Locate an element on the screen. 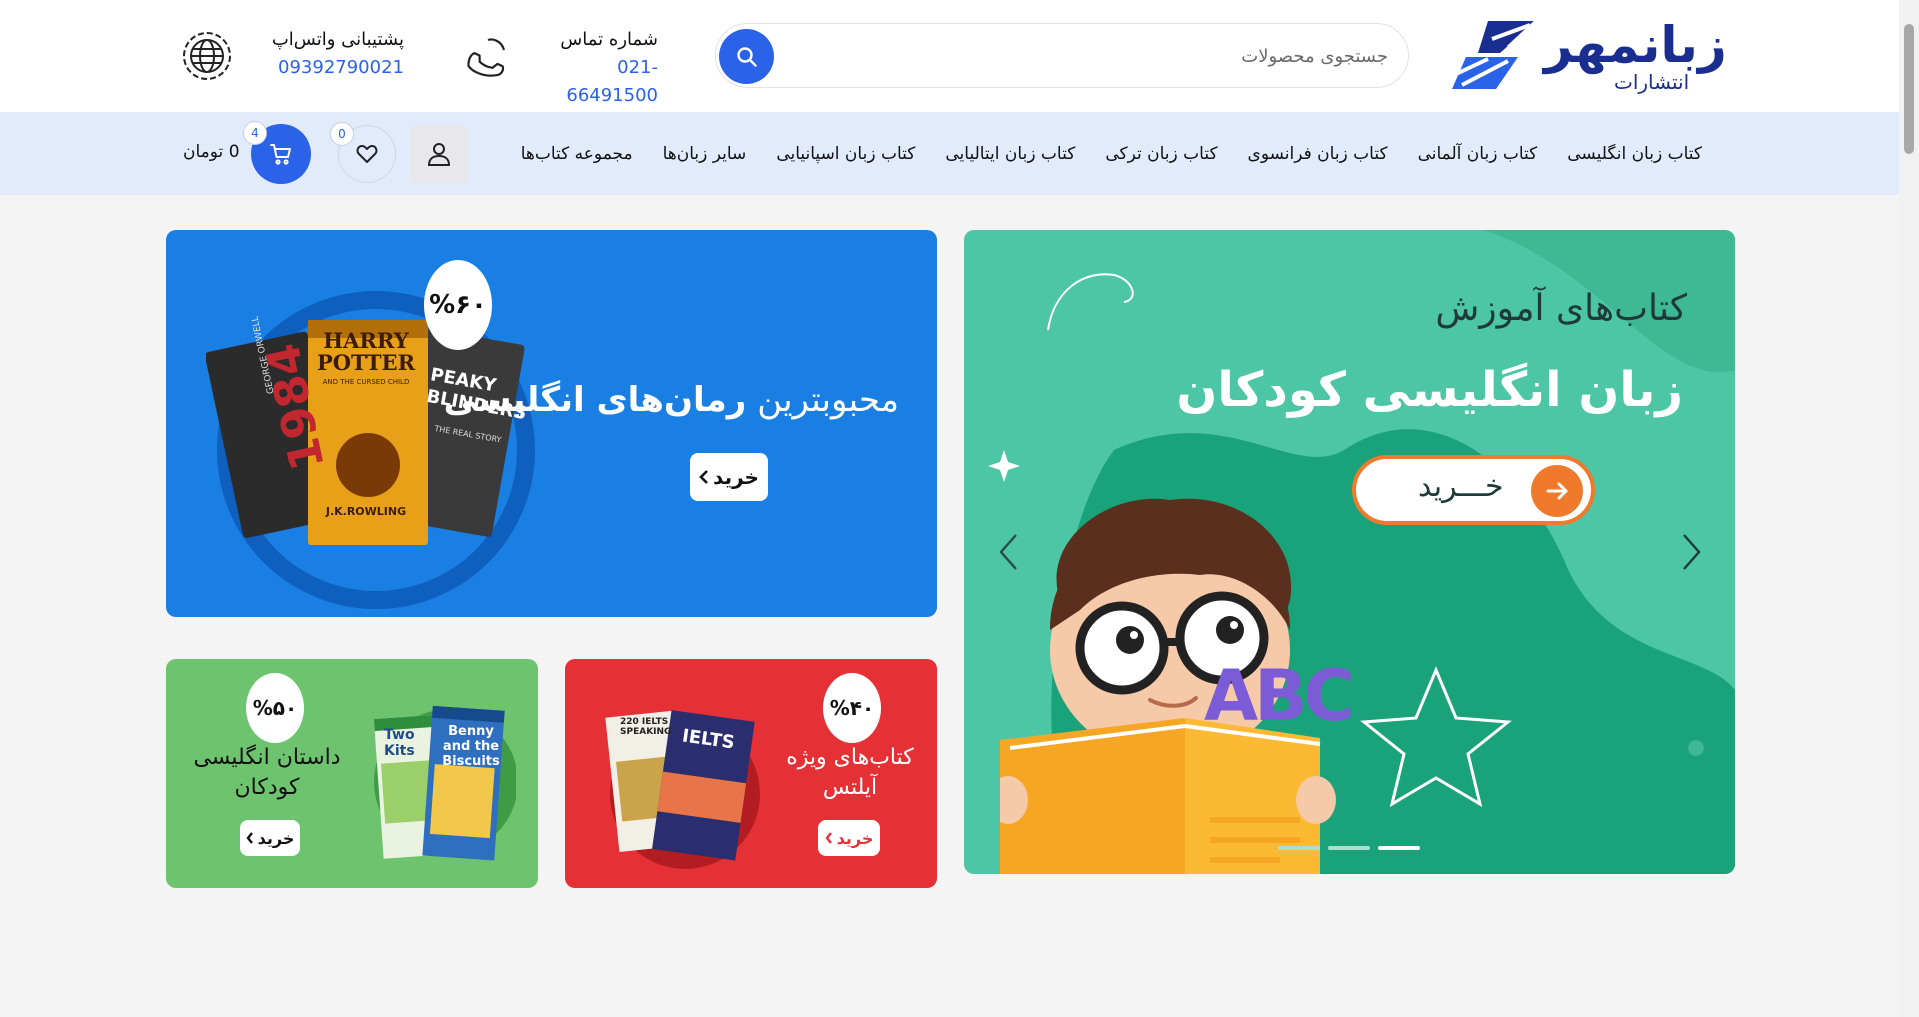 This screenshot has width=1919, height=1017. globe-support-icon is located at coordinates (207, 56).